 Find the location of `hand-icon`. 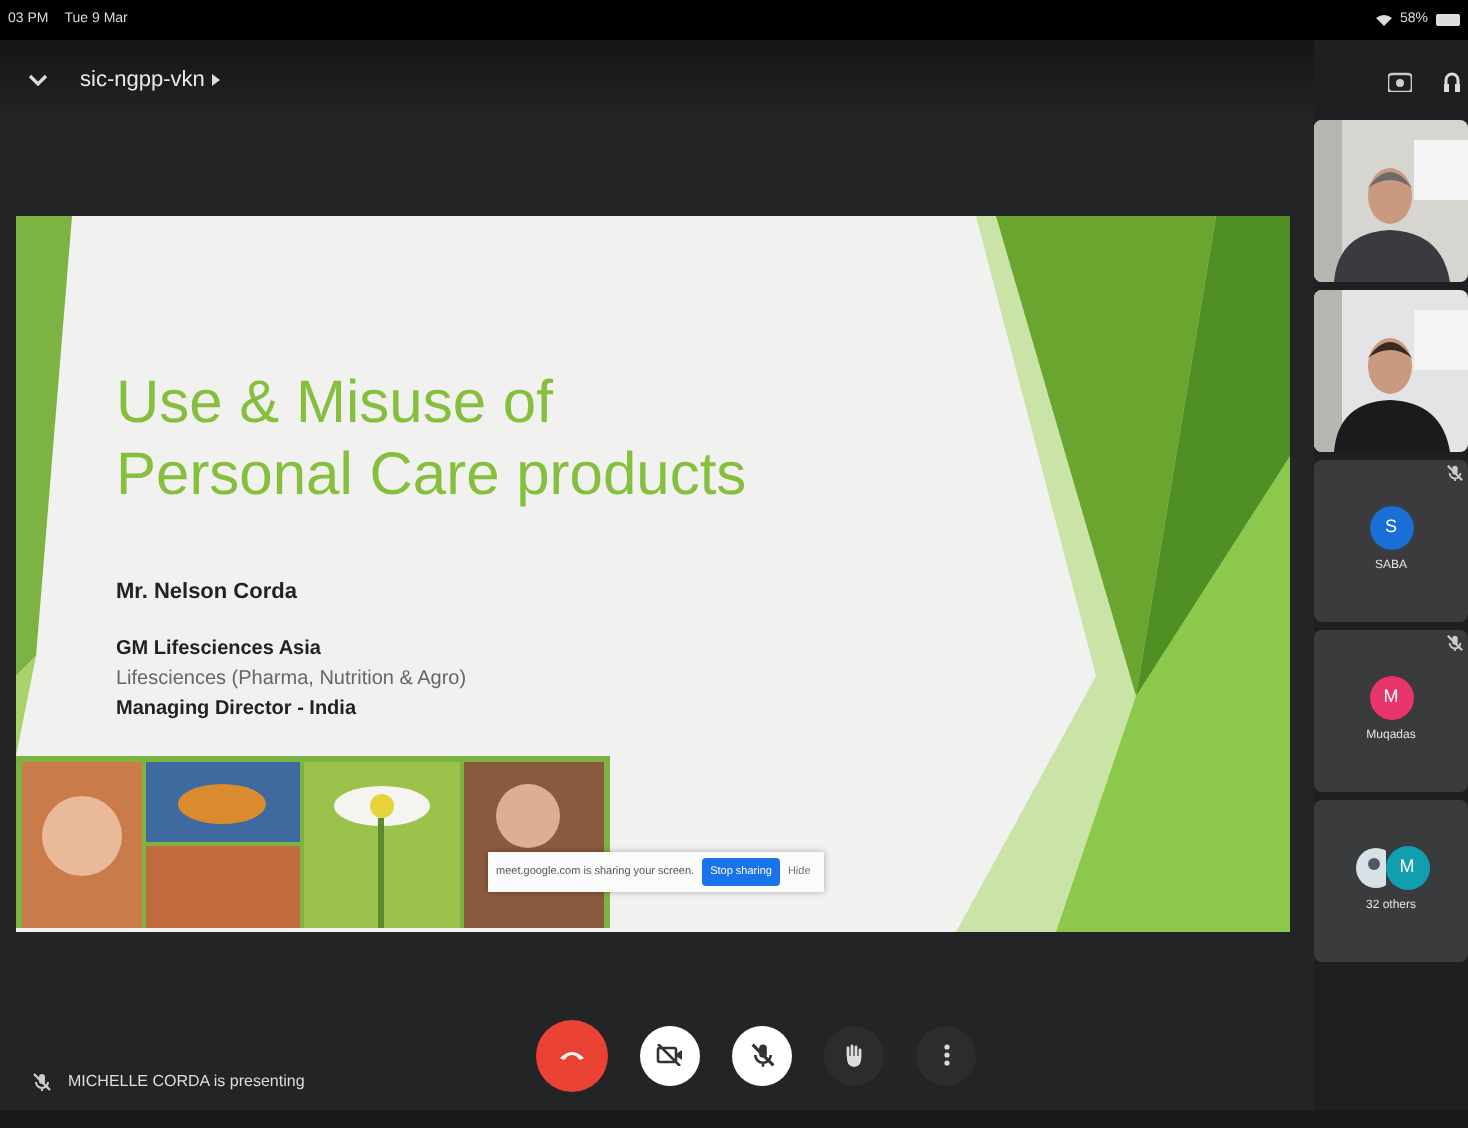

hand-icon is located at coordinates (854, 1055).